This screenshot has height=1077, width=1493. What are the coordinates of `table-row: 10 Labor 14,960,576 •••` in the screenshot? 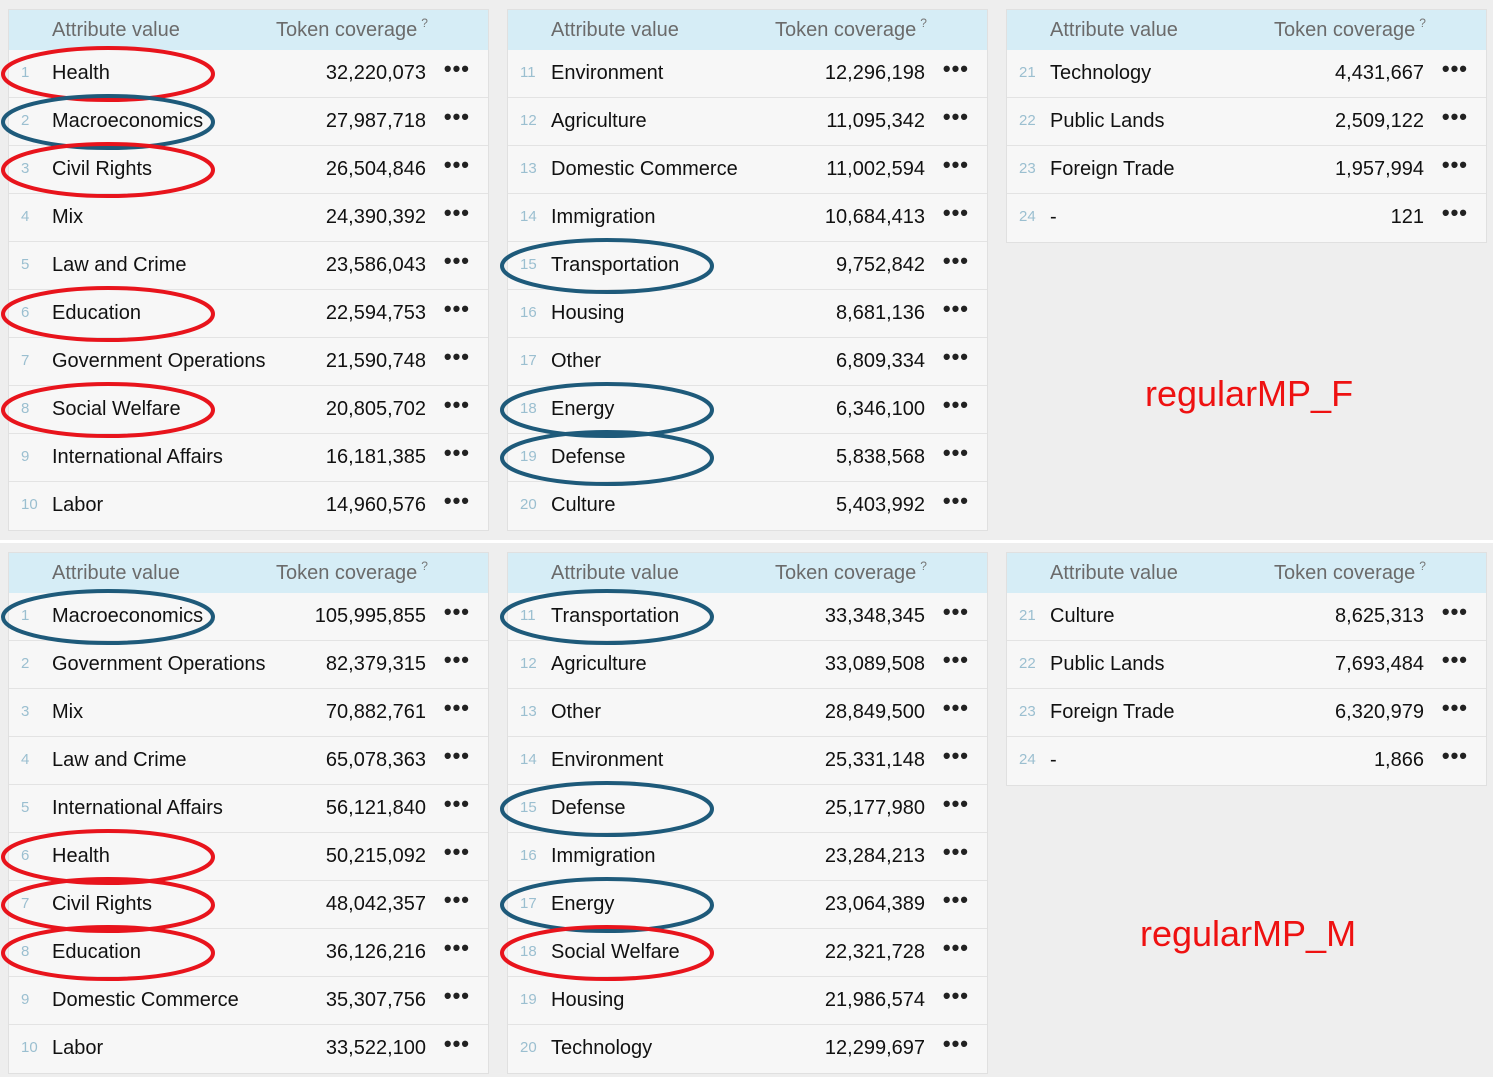 It's located at (248, 506).